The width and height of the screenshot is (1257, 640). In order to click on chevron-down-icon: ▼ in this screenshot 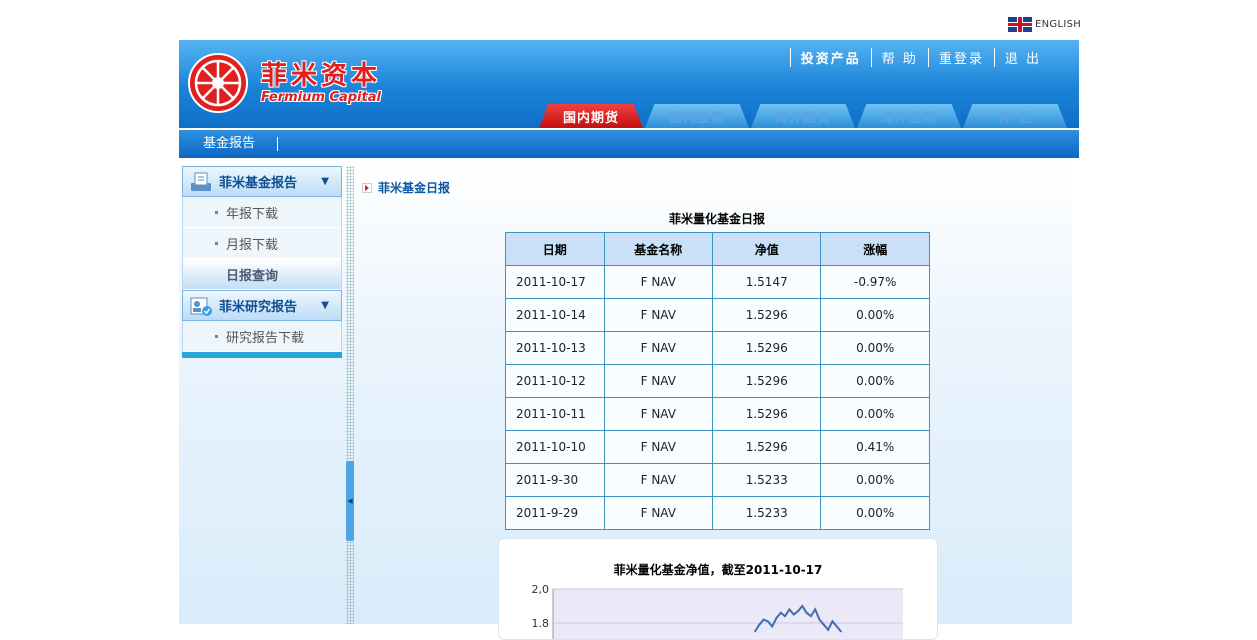, I will do `click(325, 181)`.